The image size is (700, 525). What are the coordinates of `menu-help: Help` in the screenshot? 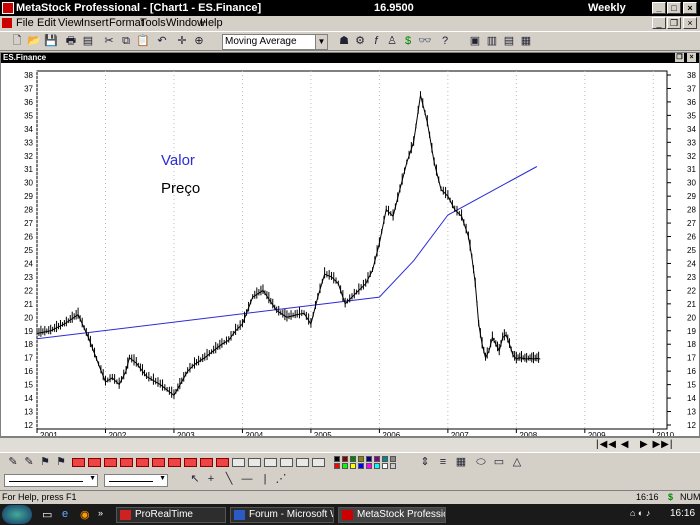 It's located at (211, 23).